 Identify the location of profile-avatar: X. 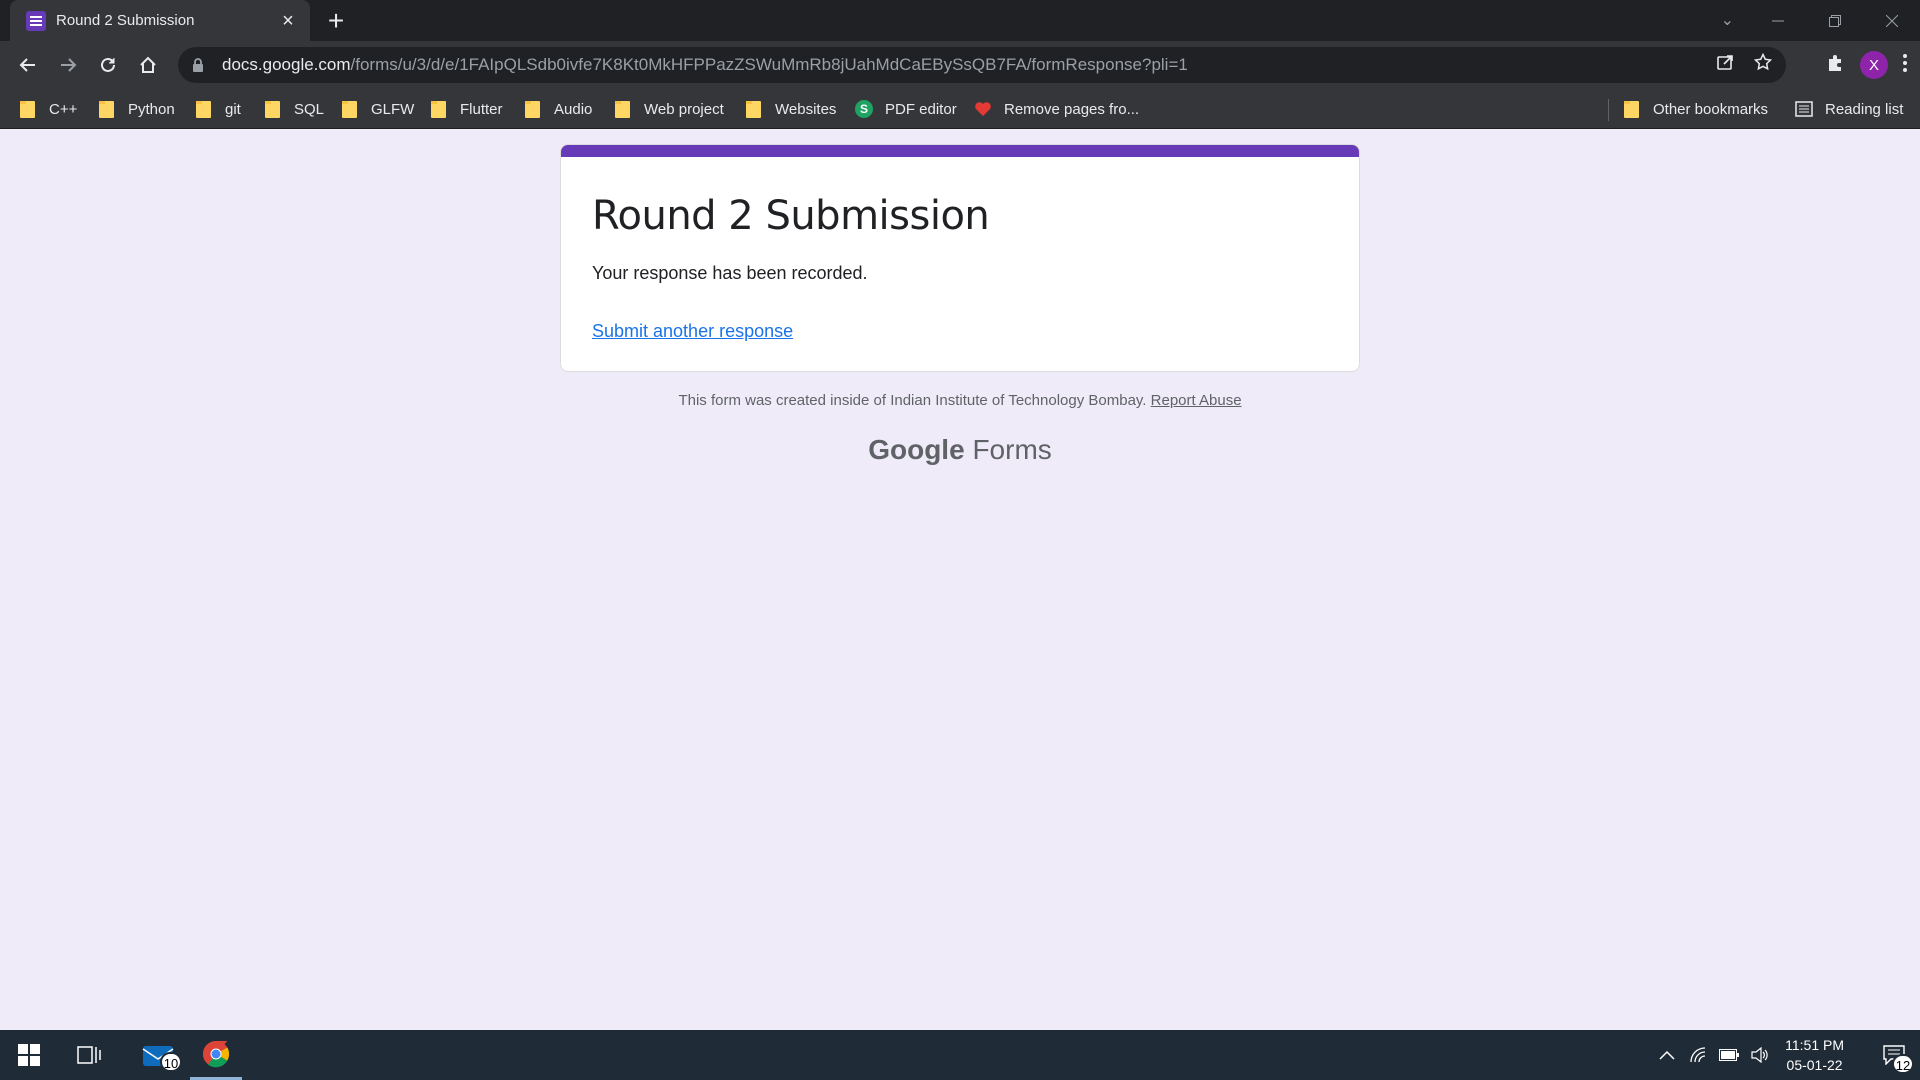
(1874, 65).